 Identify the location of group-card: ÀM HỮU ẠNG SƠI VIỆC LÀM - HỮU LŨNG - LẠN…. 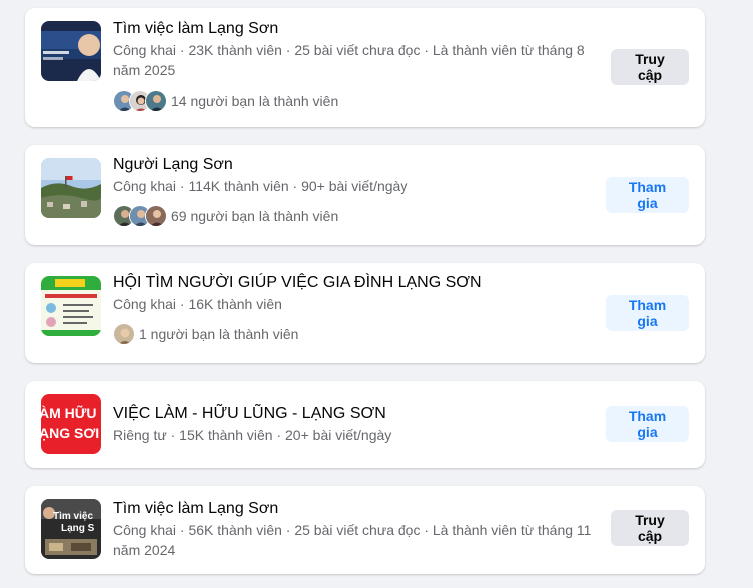
(365, 424).